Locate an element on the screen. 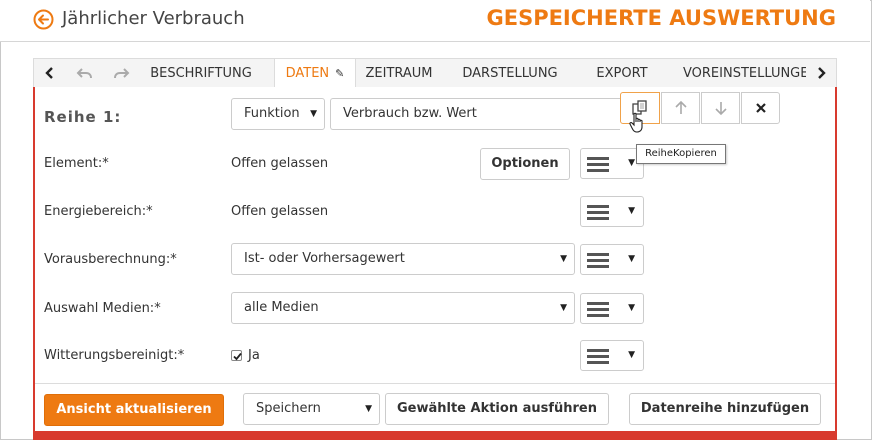 The height and width of the screenshot is (440, 872). medien-label-text: Auswahl Medien: is located at coordinates (99, 308).